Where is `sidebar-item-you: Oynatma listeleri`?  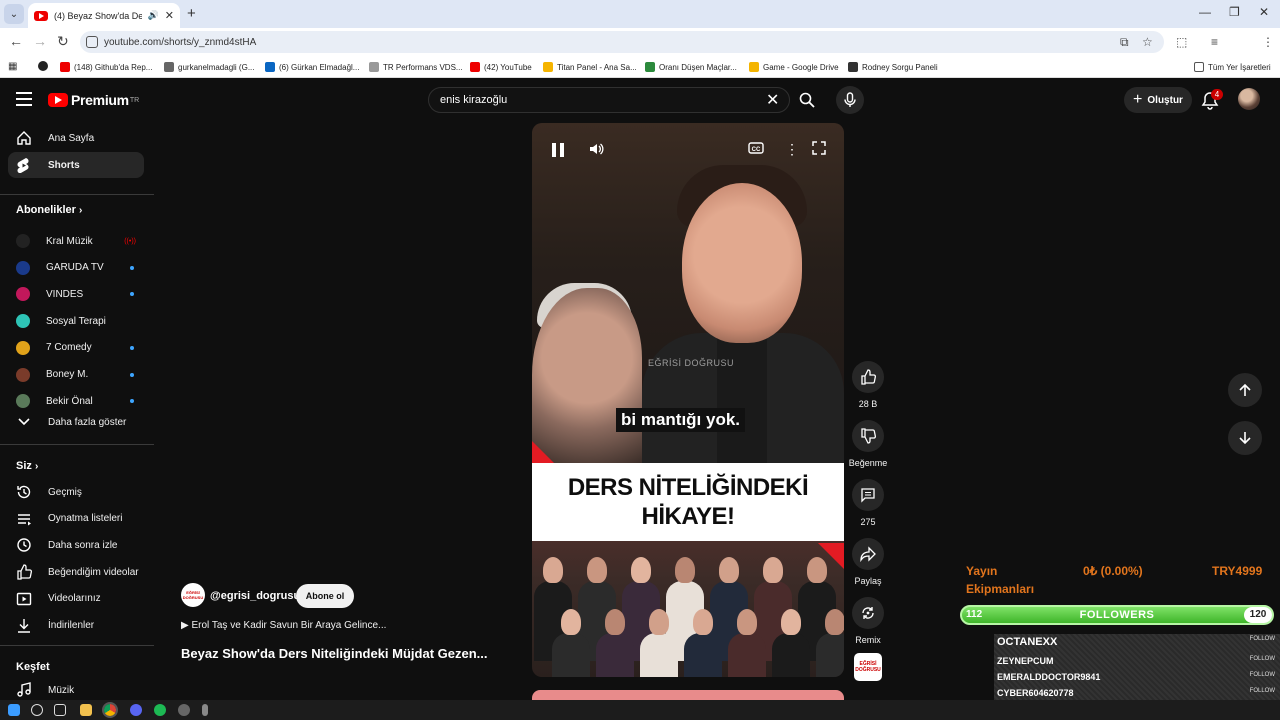 sidebar-item-you: Oynatma listeleri is located at coordinates (76, 519).